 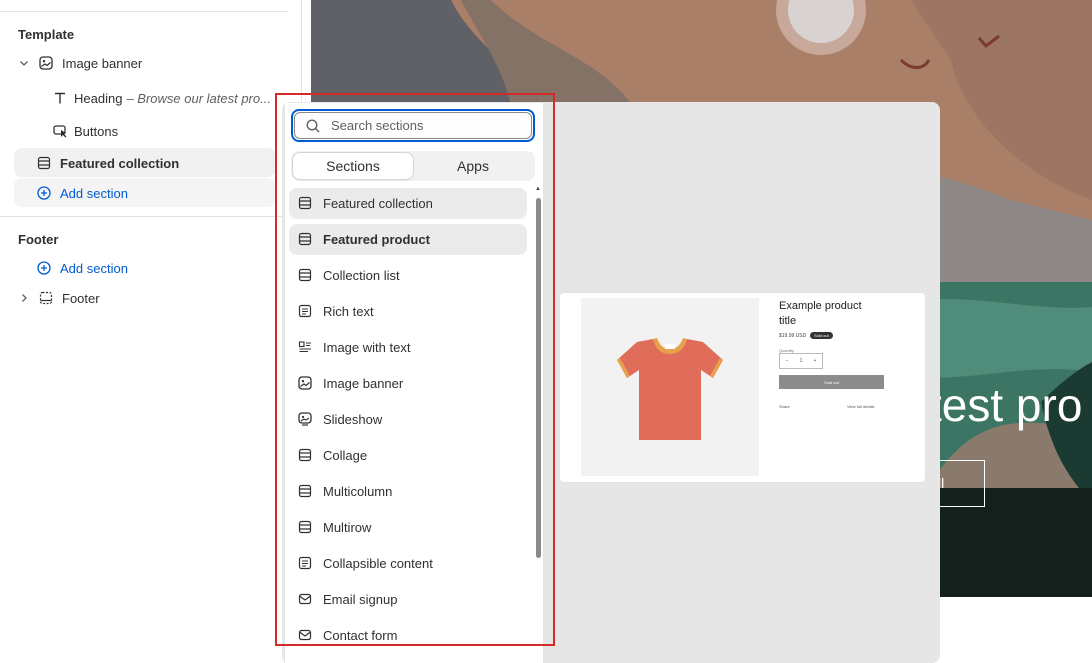 What do you see at coordinates (306, 419) in the screenshot?
I see `slideshow-icon` at bounding box center [306, 419].